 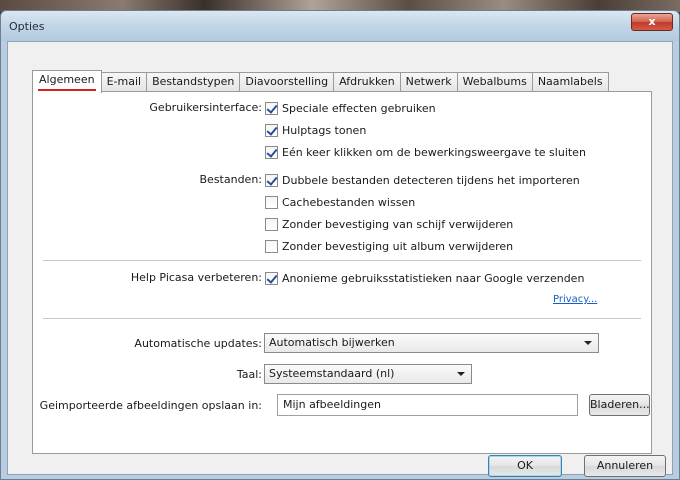 I want to click on tab-label: E-mail, so click(x=124, y=81).